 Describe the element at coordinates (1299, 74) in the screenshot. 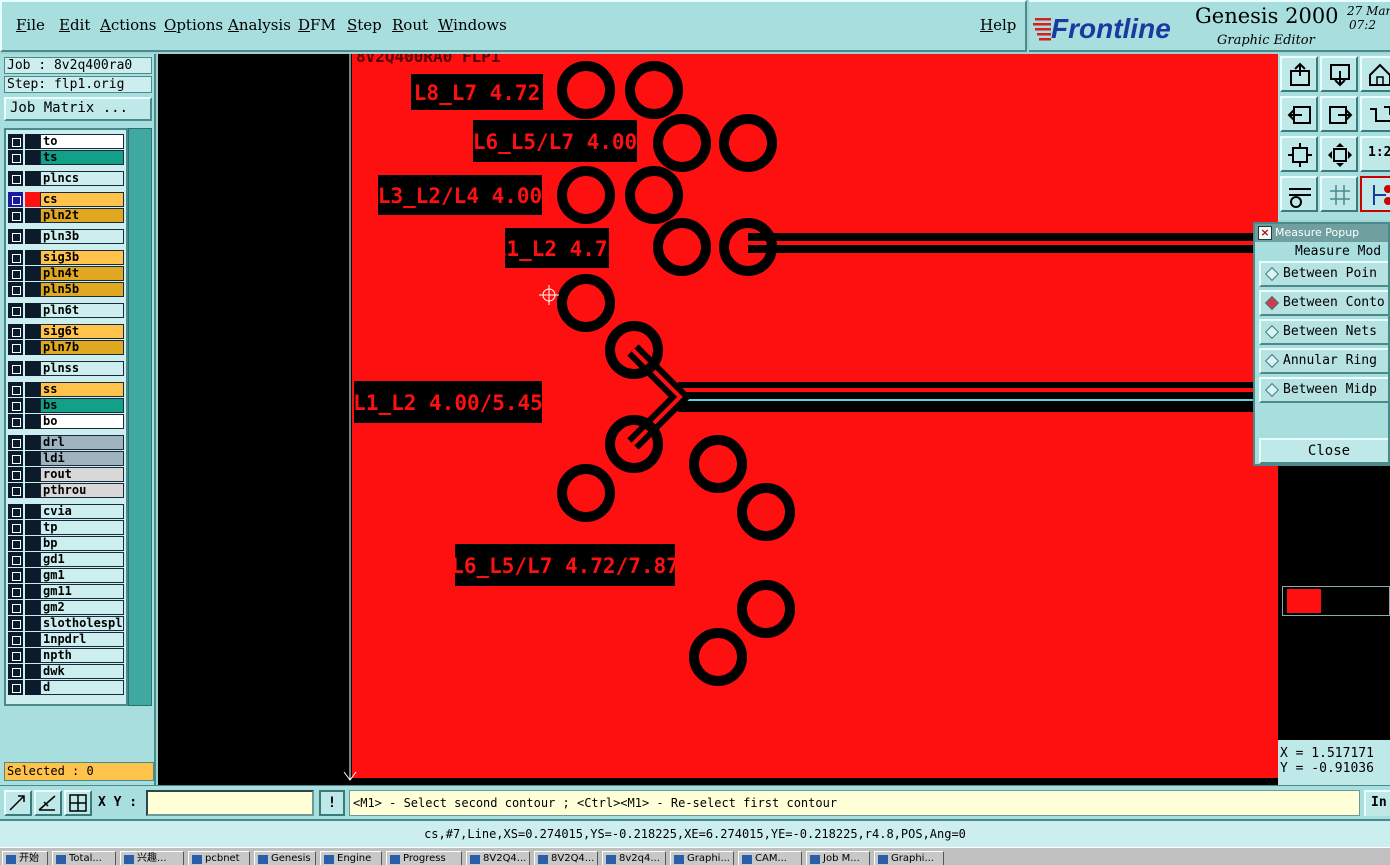

I see `zoom-home-icon` at that location.